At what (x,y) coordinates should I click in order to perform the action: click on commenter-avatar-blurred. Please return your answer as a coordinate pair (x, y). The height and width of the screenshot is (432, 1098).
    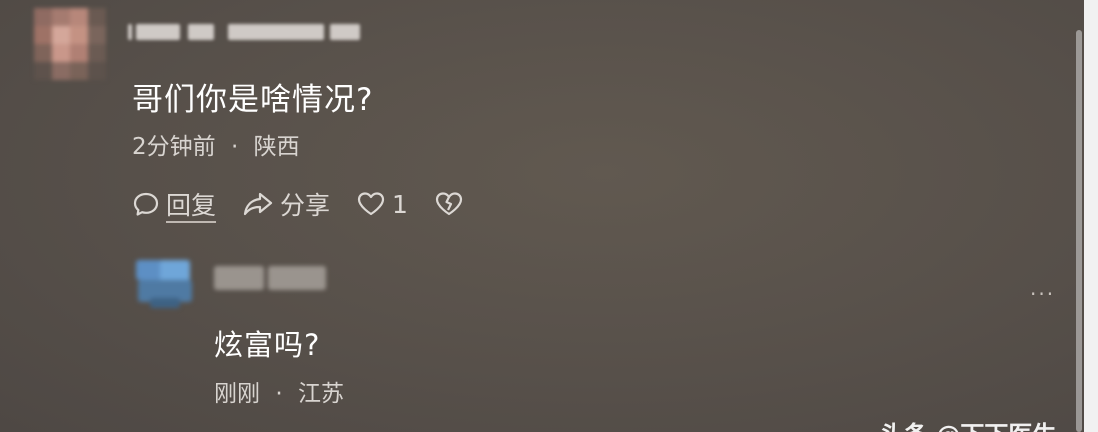
    Looking at the image, I should click on (70, 44).